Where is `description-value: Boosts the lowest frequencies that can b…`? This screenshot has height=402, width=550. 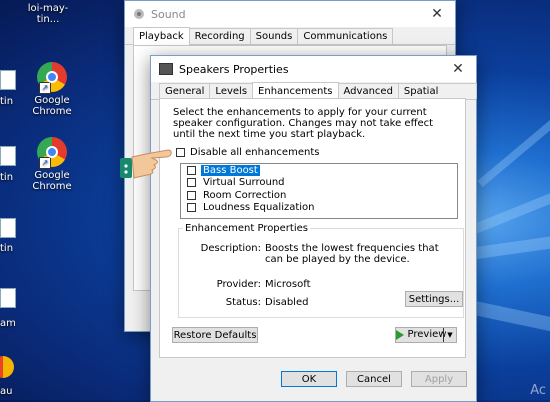 description-value: Boosts the lowest frequencies that can b… is located at coordinates (352, 254).